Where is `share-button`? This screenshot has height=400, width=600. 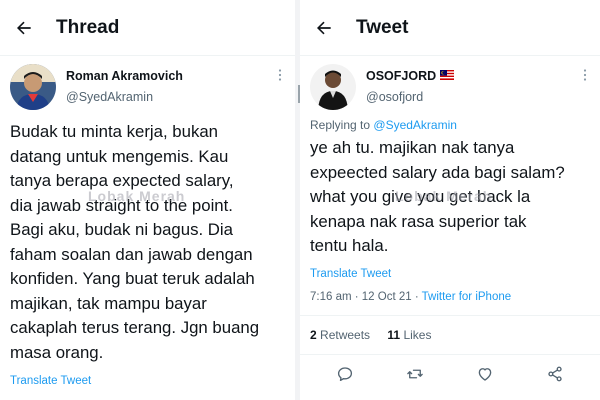
share-button is located at coordinates (555, 376).